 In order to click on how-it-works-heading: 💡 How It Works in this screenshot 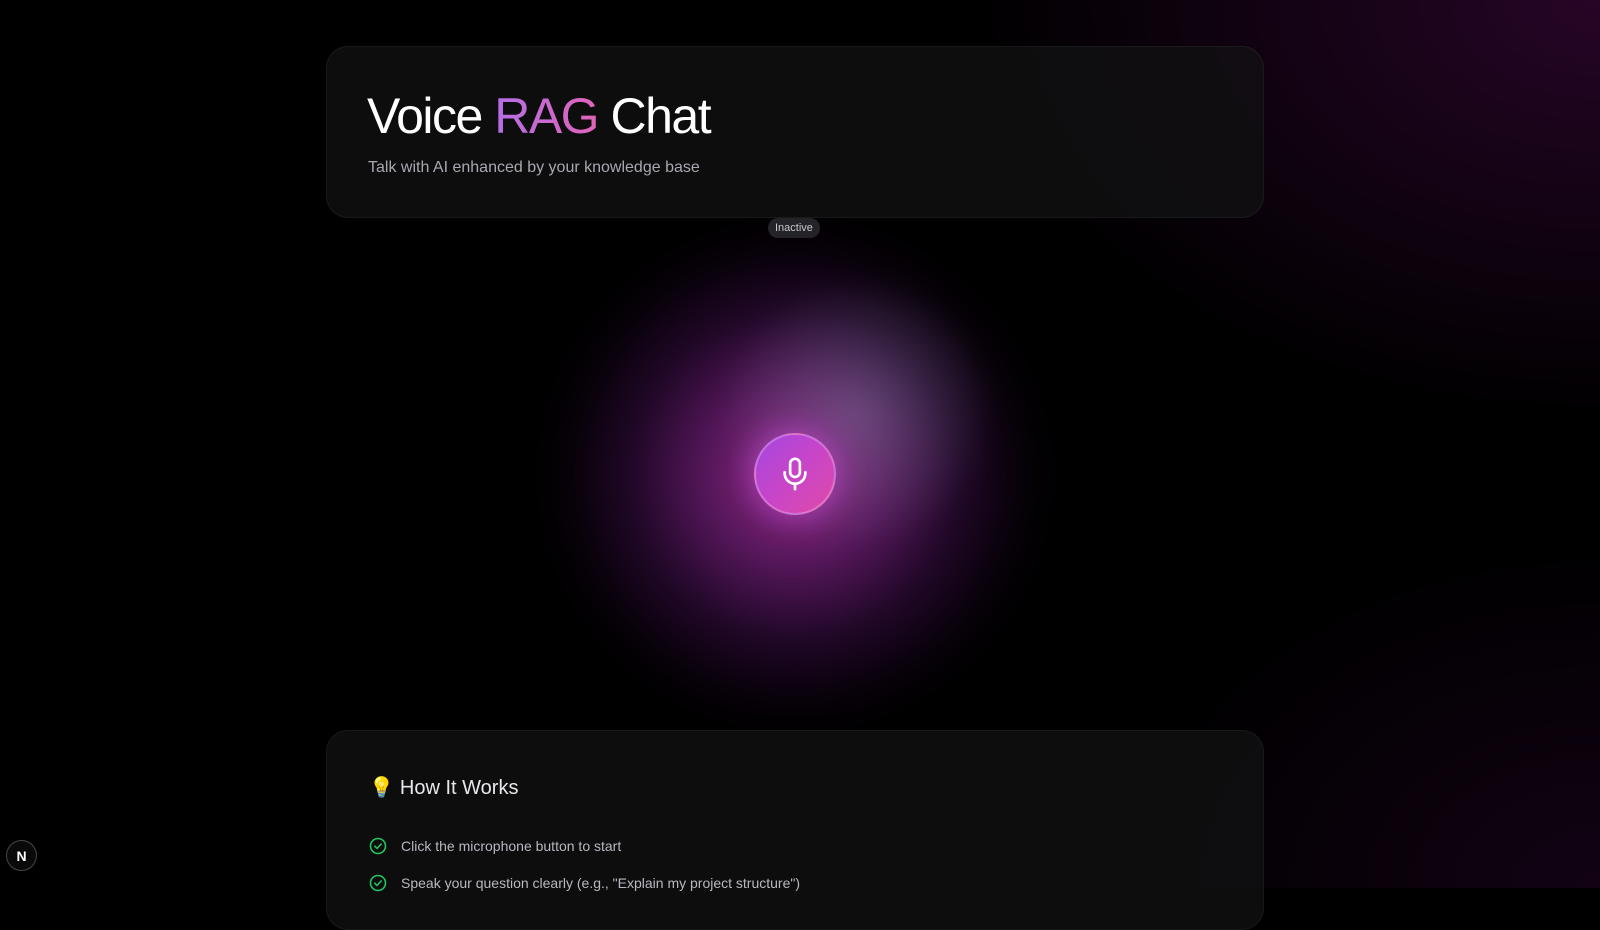, I will do `click(443, 787)`.